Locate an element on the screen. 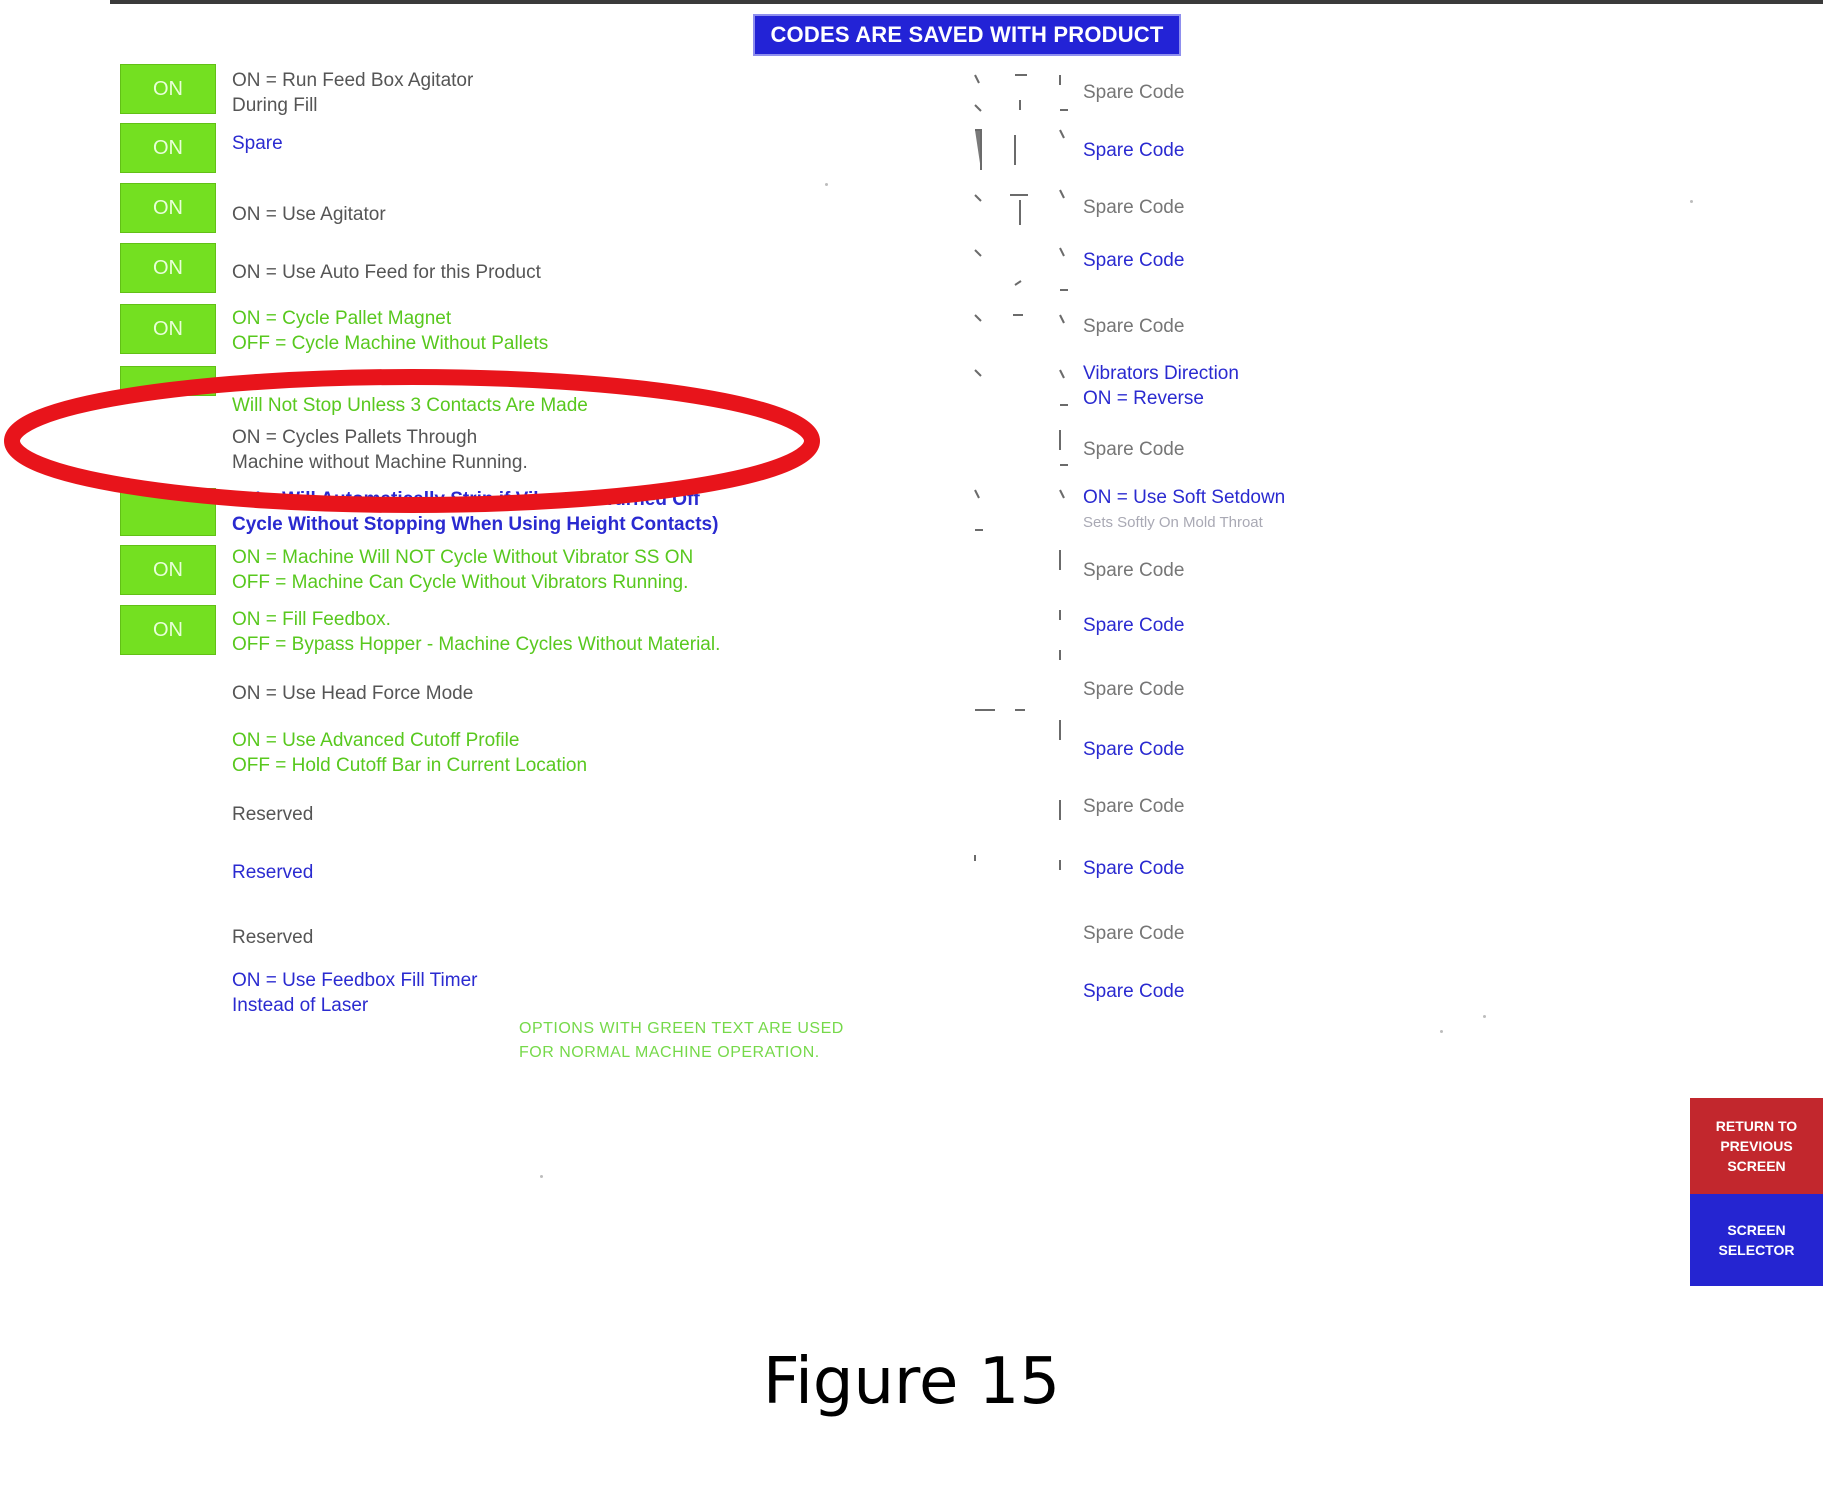  code-spare-1: Spare Code is located at coordinates (1133, 92).